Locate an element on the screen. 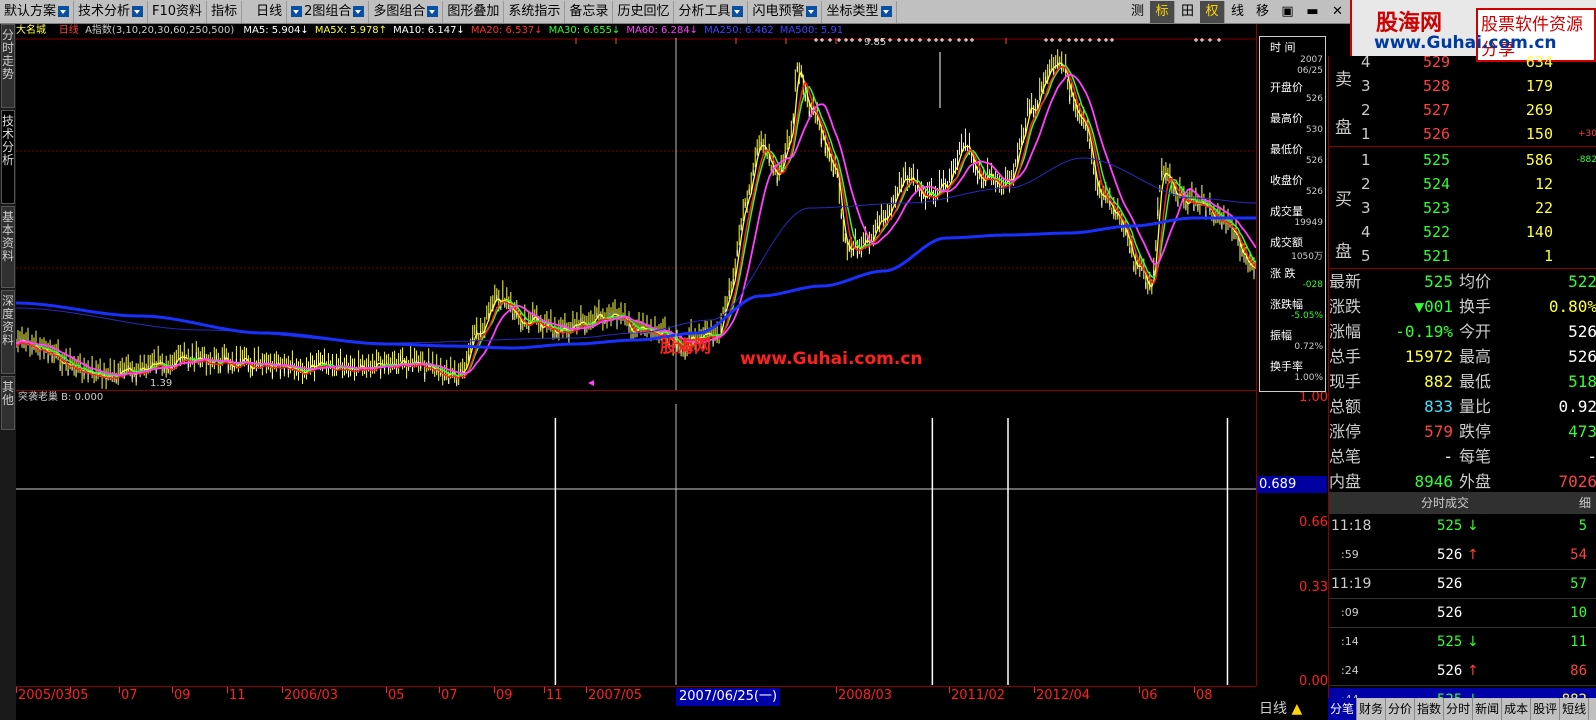 The image size is (1596, 720). minimize-icon: ▬ is located at coordinates (1312, 12).